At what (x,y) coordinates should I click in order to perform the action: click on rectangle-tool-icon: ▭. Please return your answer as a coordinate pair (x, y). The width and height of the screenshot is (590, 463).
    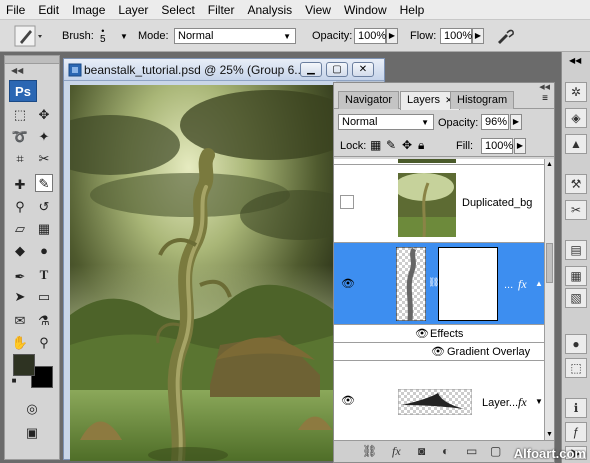
    Looking at the image, I should click on (44, 297).